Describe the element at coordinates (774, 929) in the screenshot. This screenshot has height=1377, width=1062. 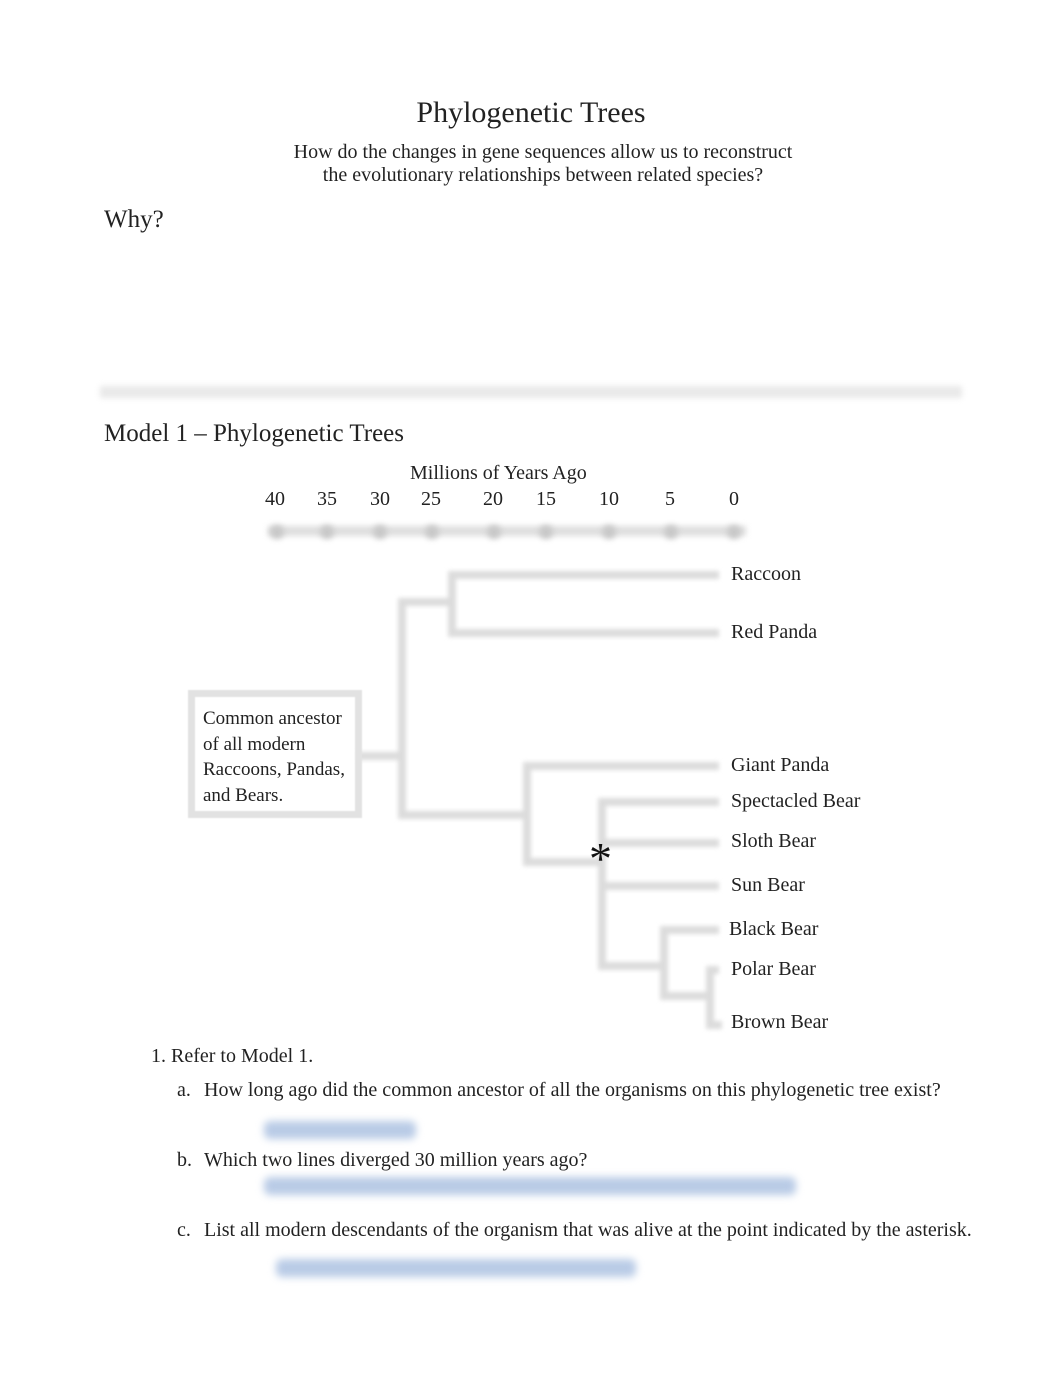
I see `taxon-black-bear: Black Bear` at that location.